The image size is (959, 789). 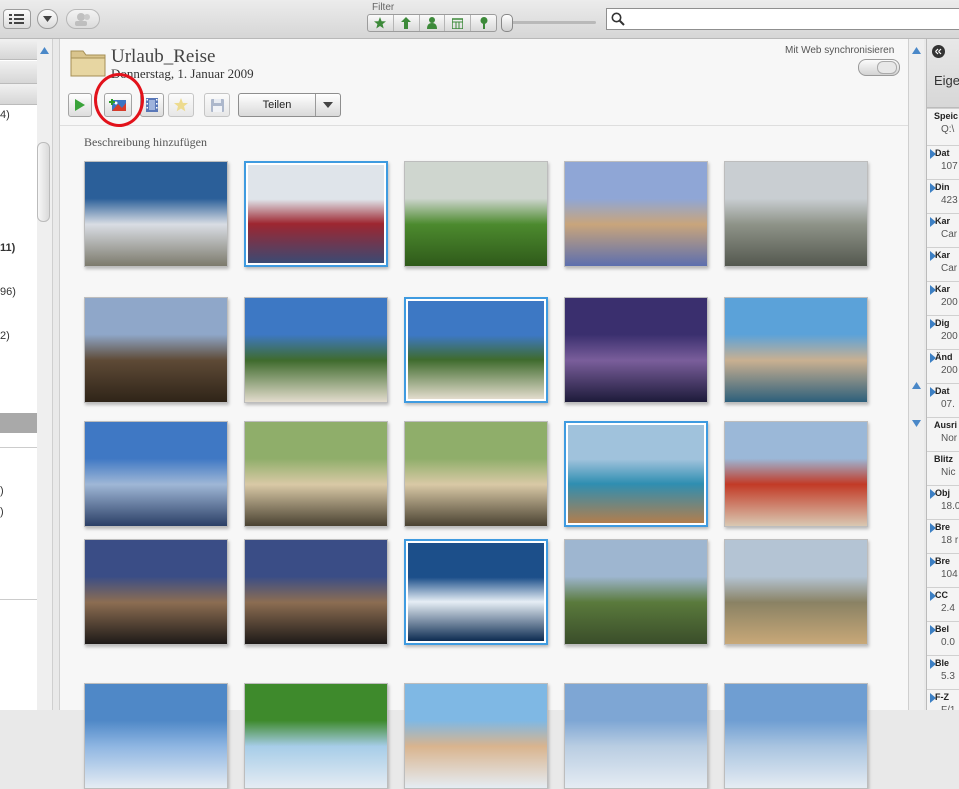 I want to click on photo-street-dusk, so click(x=156, y=592).